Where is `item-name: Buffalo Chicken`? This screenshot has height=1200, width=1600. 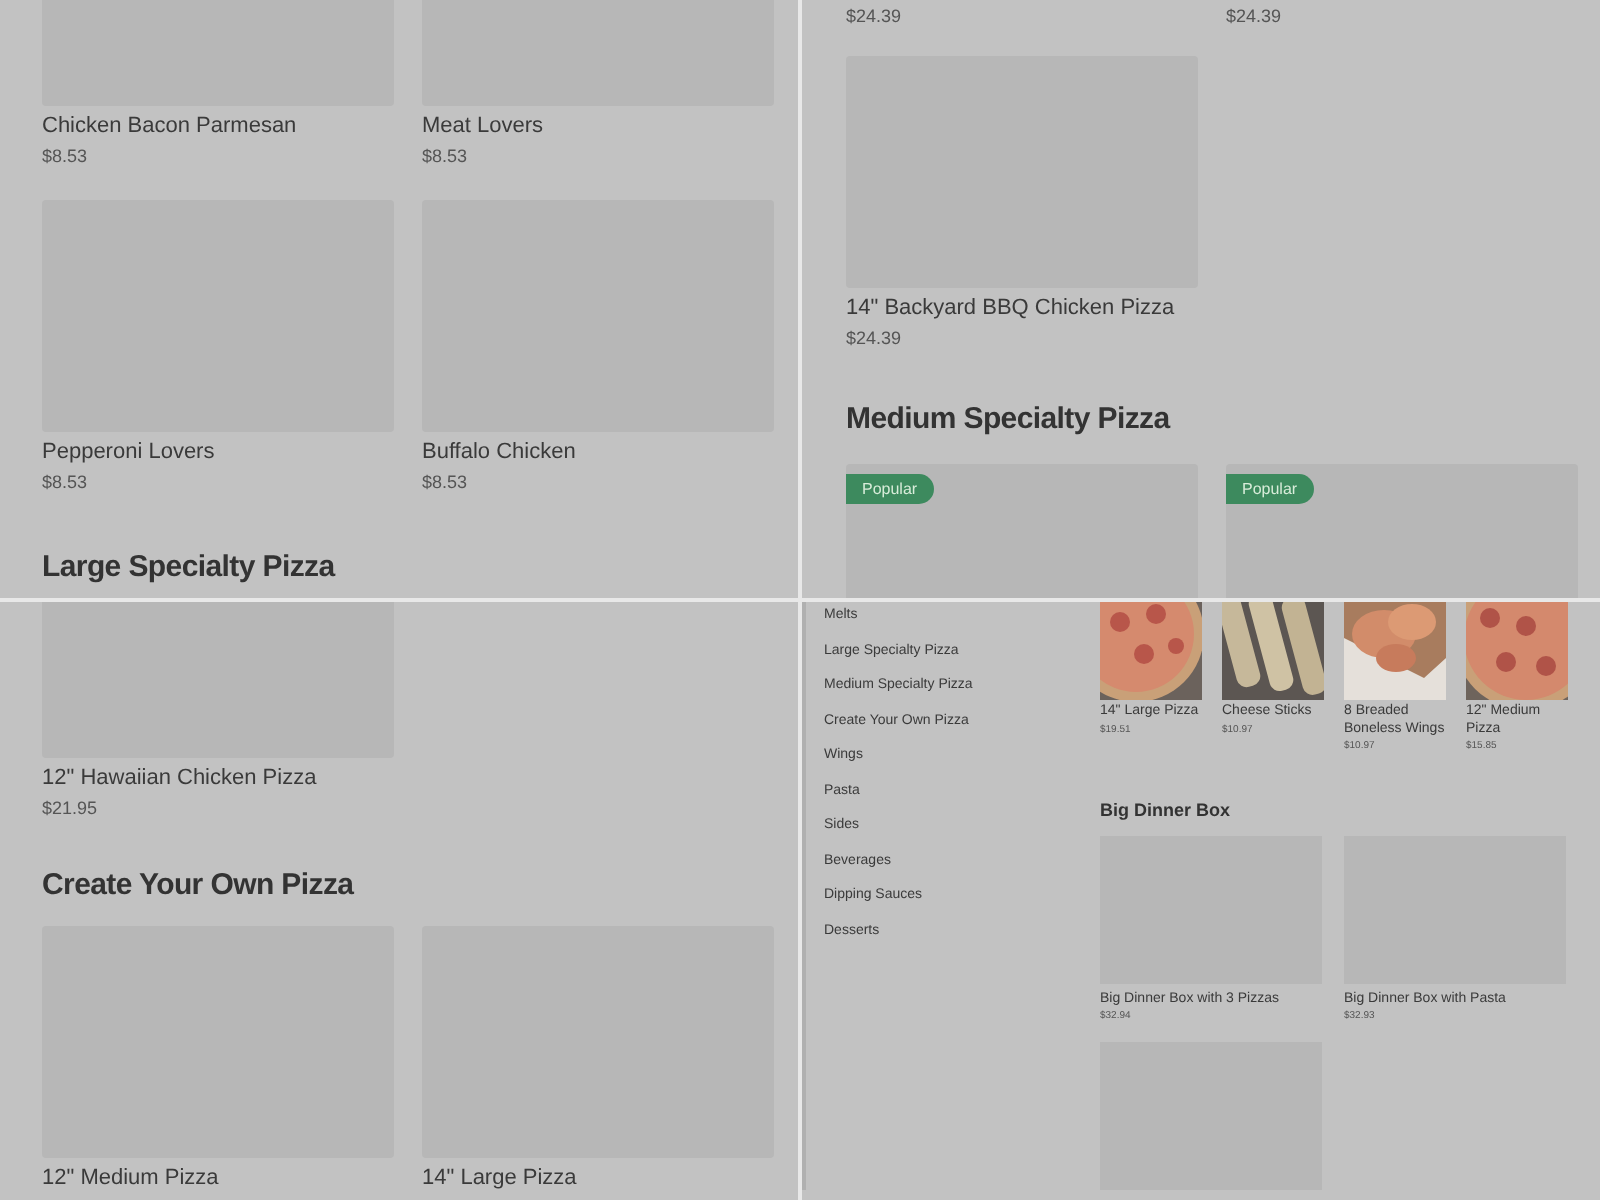 item-name: Buffalo Chicken is located at coordinates (500, 452).